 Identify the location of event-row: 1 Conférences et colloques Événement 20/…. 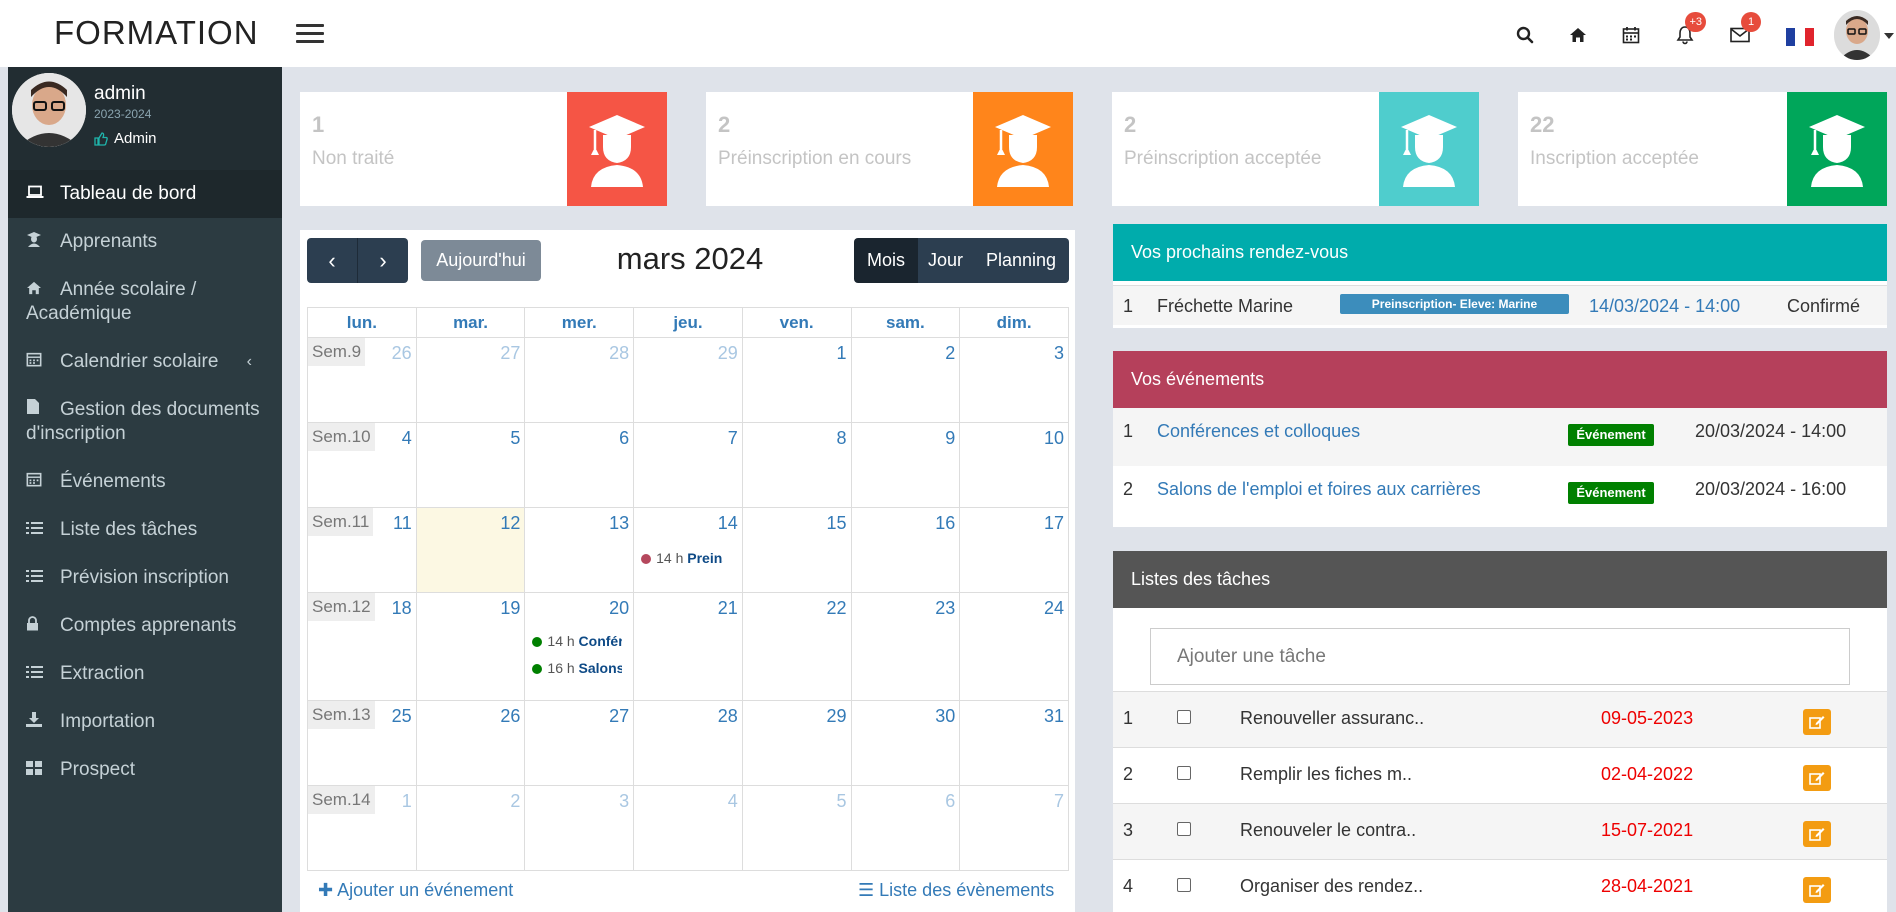
(1500, 437).